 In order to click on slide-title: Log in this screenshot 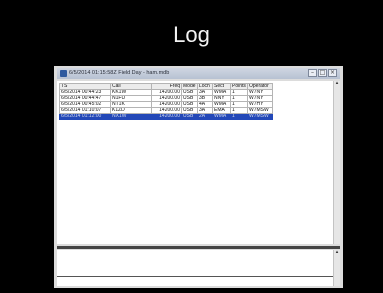, I will do `click(191, 34)`.